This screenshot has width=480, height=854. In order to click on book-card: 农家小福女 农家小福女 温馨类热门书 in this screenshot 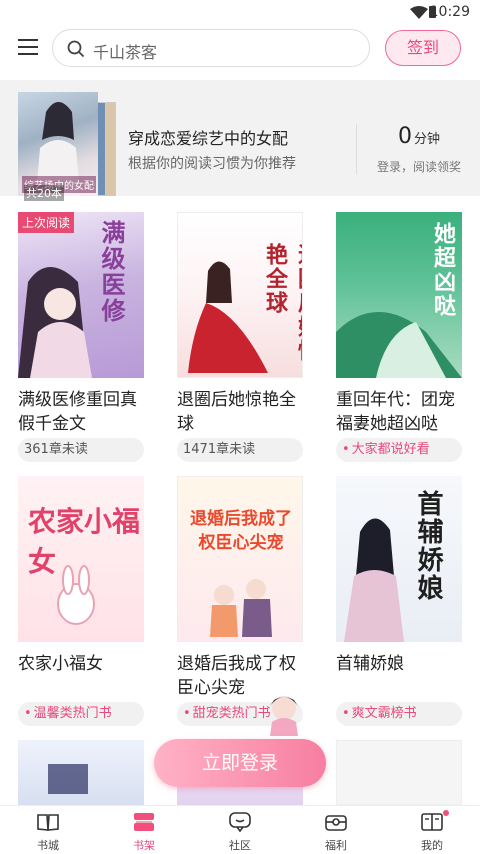, I will do `click(81, 601)`.